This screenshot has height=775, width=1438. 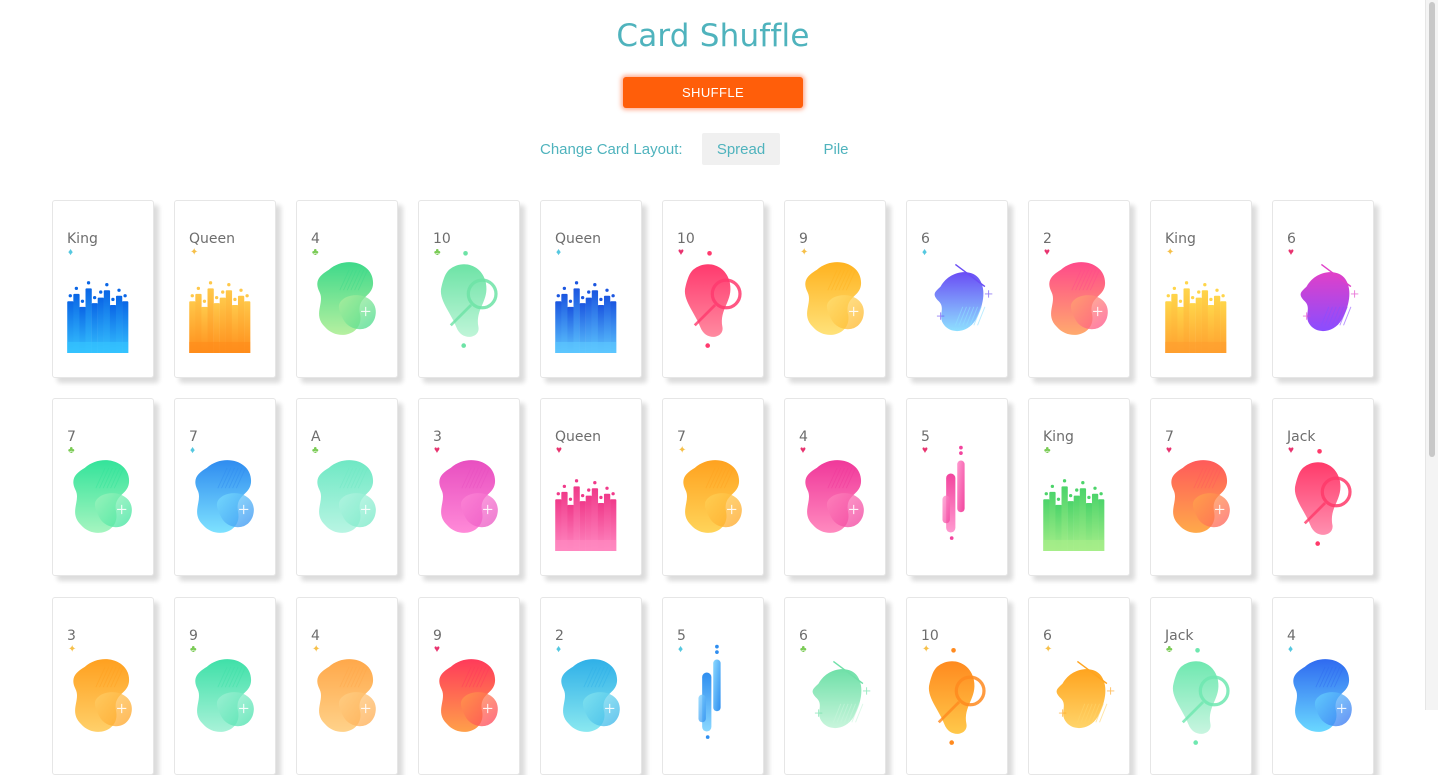 I want to click on playing-card: 10 ♣, so click(x=469, y=289).